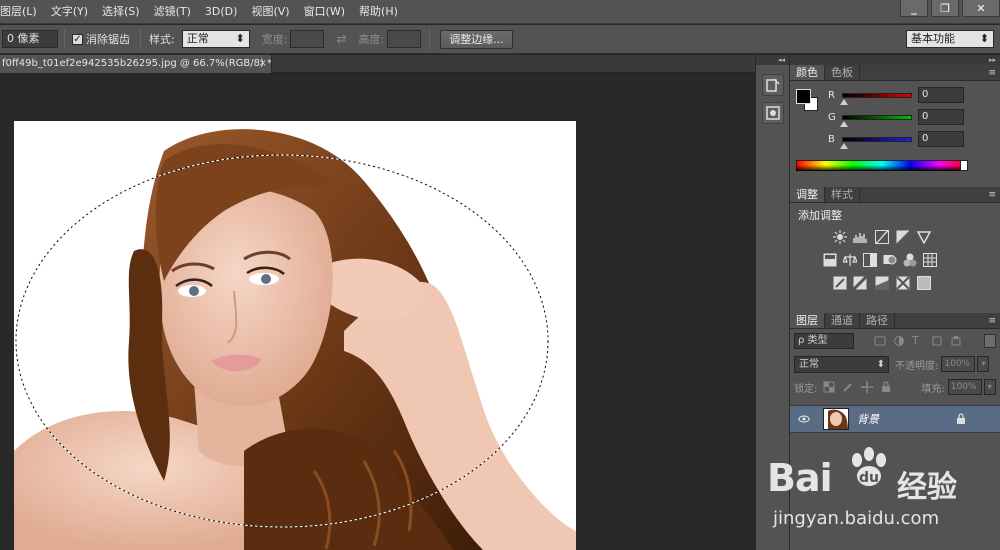 Image resolution: width=1000 pixels, height=550 pixels. I want to click on tab-swatches: 色板, so click(842, 72).